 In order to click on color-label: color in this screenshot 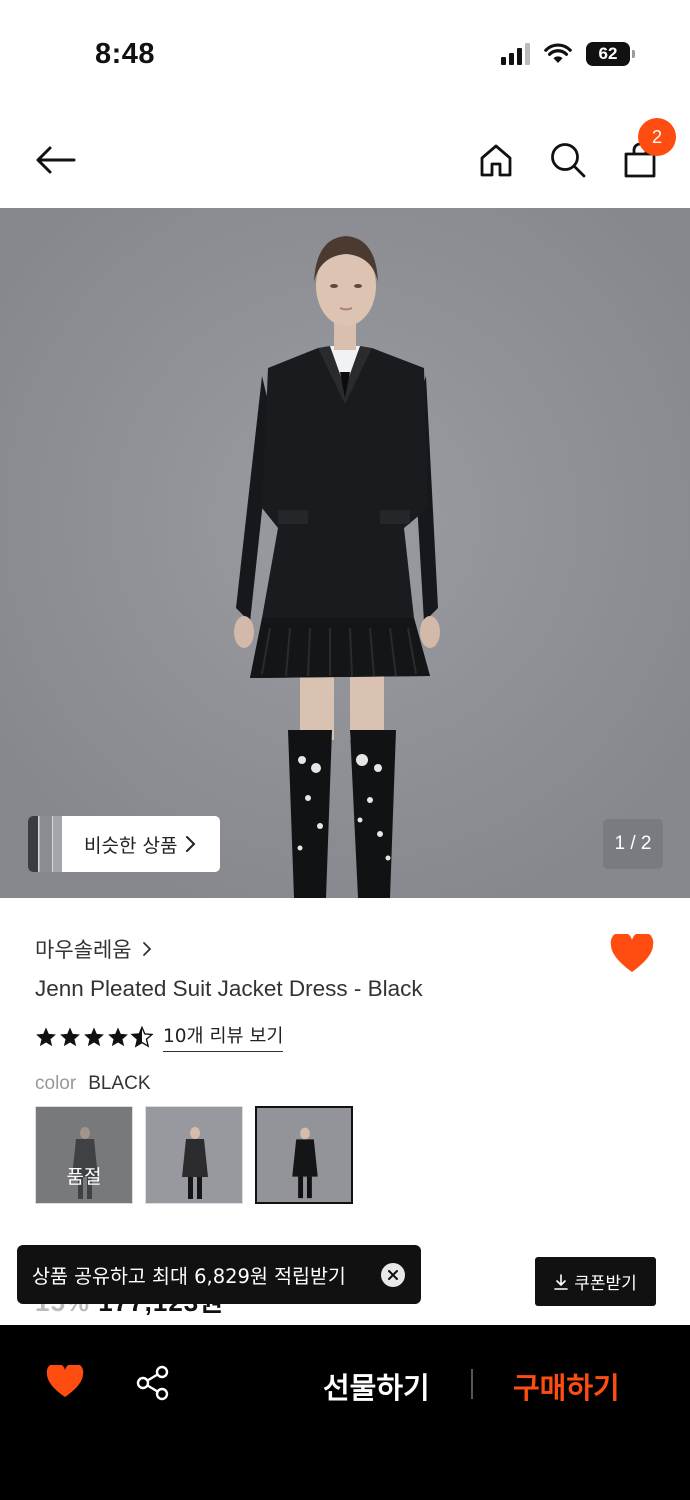, I will do `click(56, 1083)`.